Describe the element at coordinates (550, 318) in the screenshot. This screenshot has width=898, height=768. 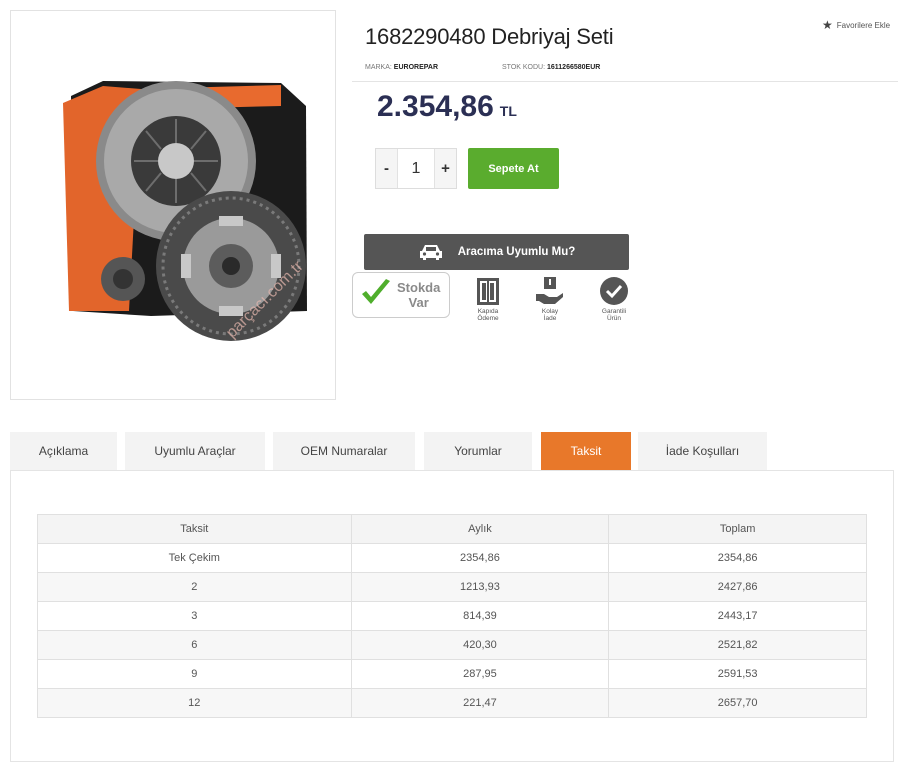
I see `return-line2: İade` at that location.